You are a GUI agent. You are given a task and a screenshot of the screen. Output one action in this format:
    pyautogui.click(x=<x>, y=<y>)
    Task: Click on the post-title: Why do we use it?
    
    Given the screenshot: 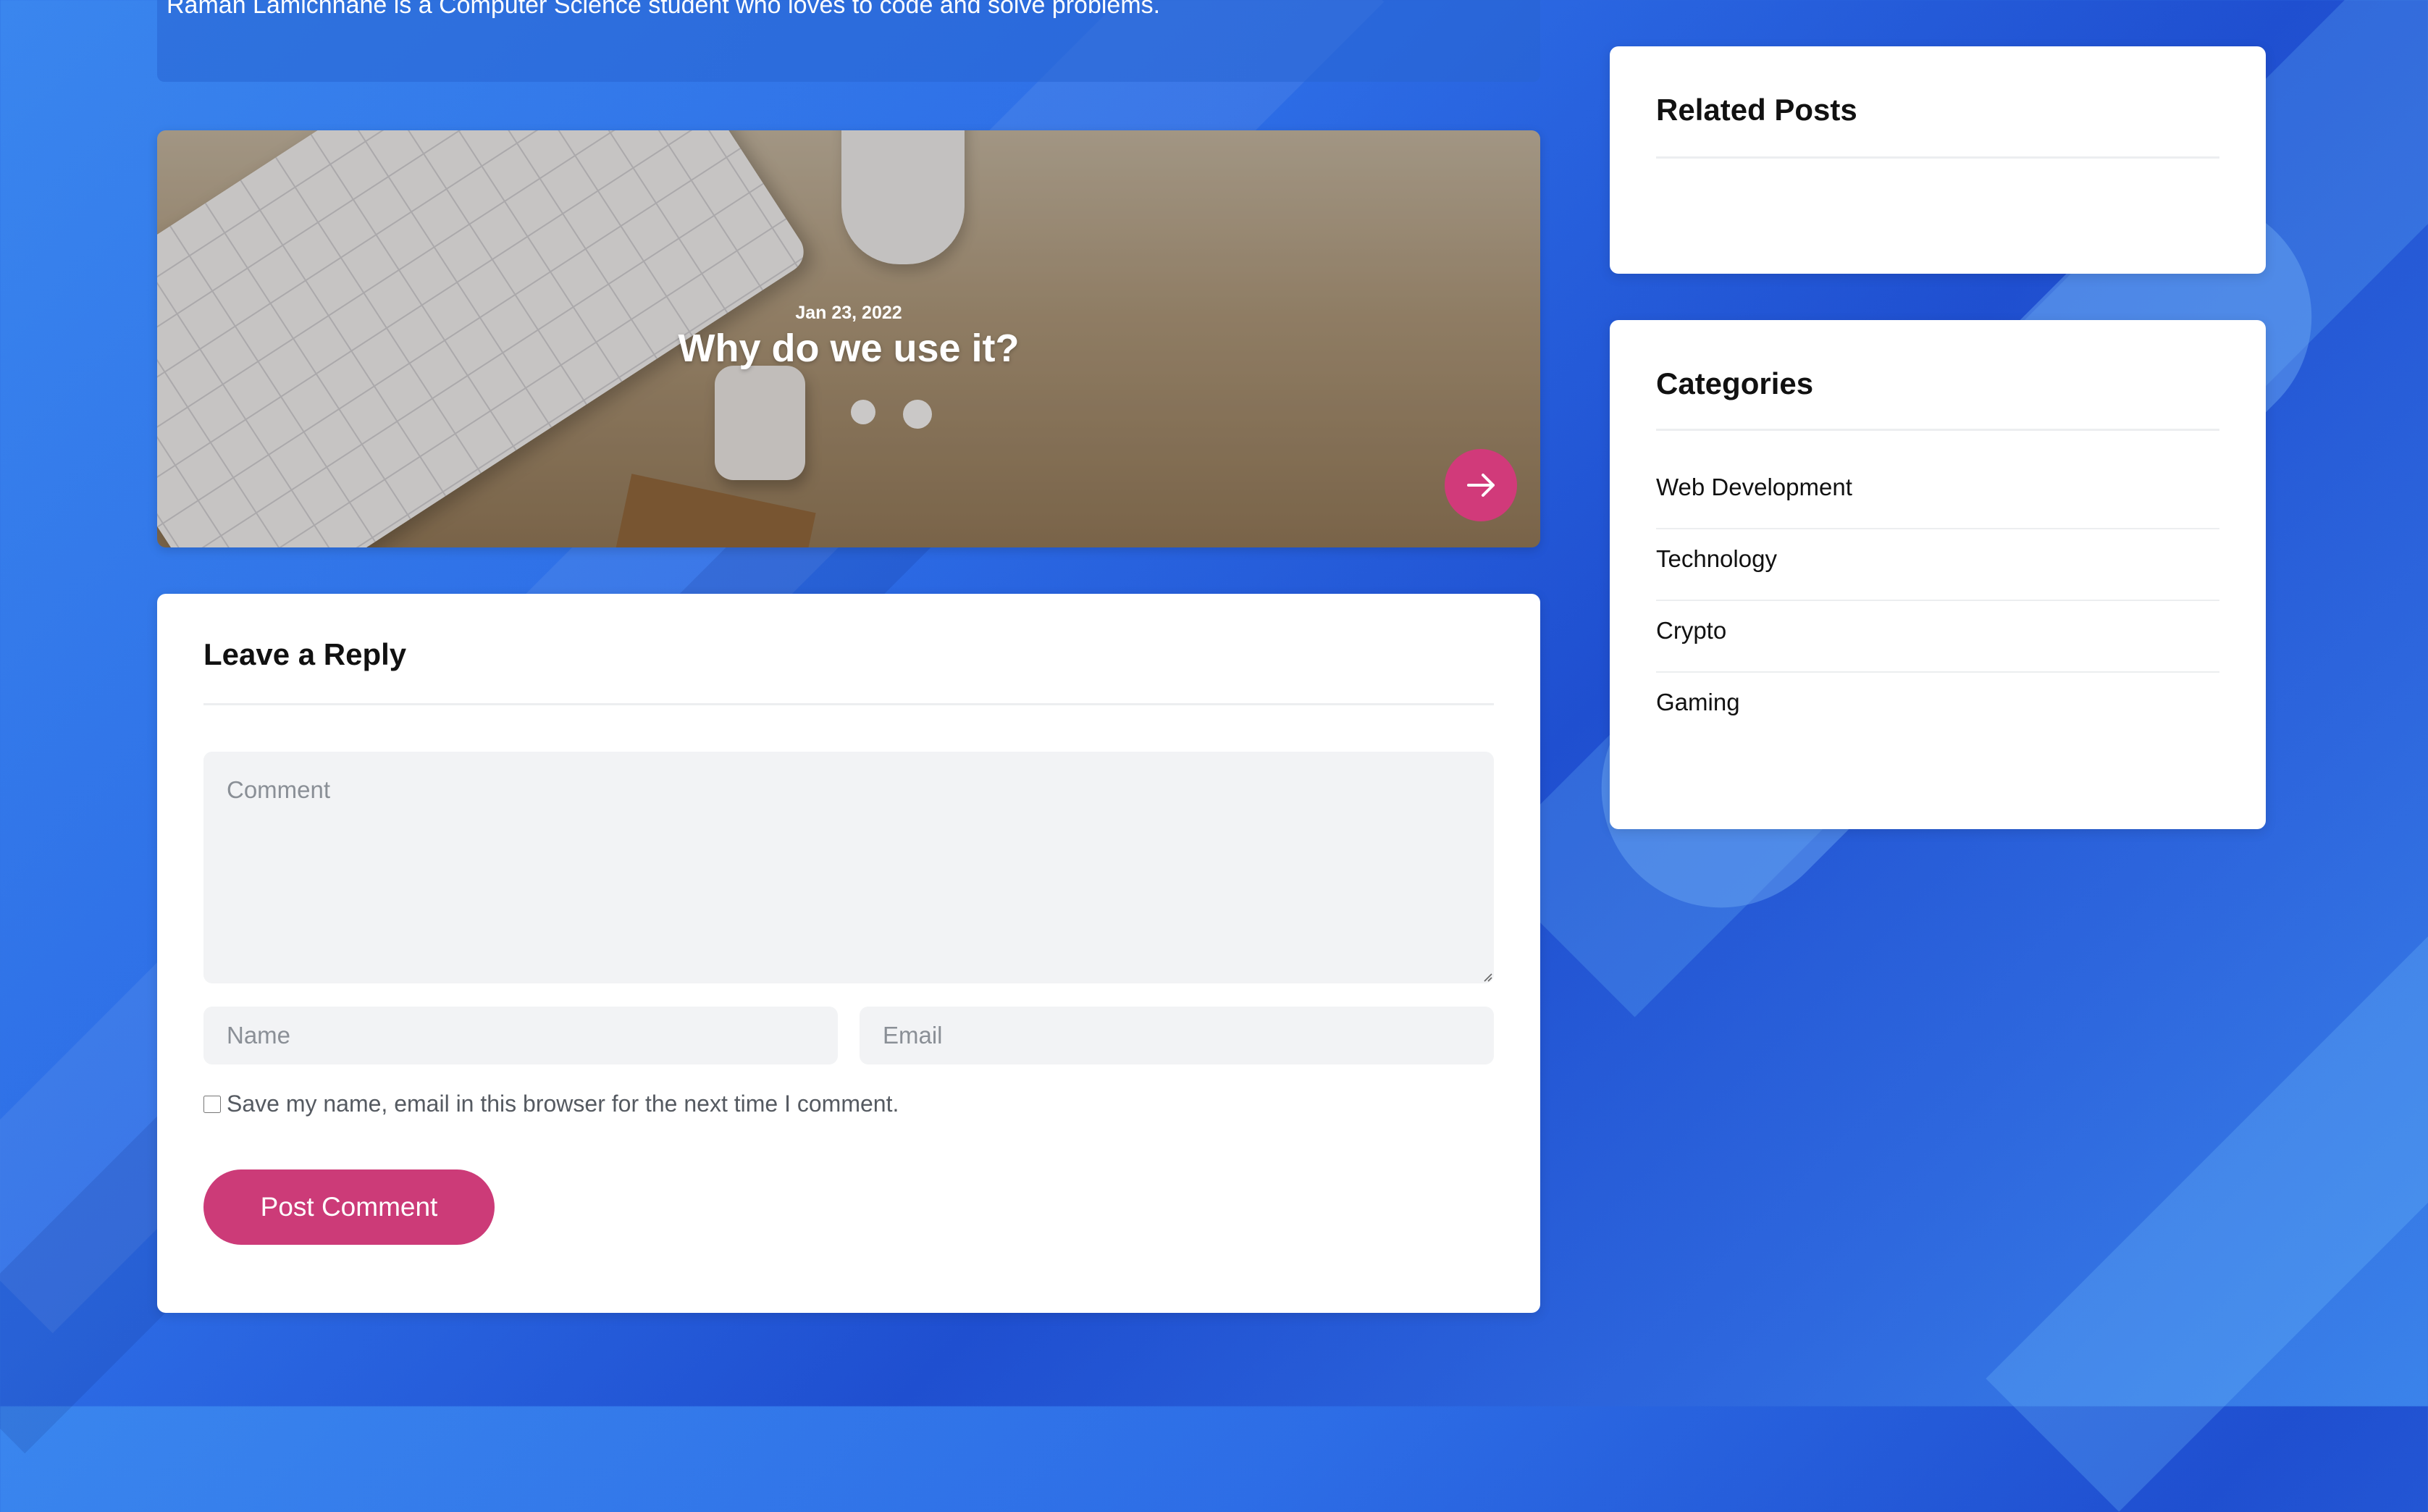 What is the action you would take?
    pyautogui.click(x=848, y=348)
    